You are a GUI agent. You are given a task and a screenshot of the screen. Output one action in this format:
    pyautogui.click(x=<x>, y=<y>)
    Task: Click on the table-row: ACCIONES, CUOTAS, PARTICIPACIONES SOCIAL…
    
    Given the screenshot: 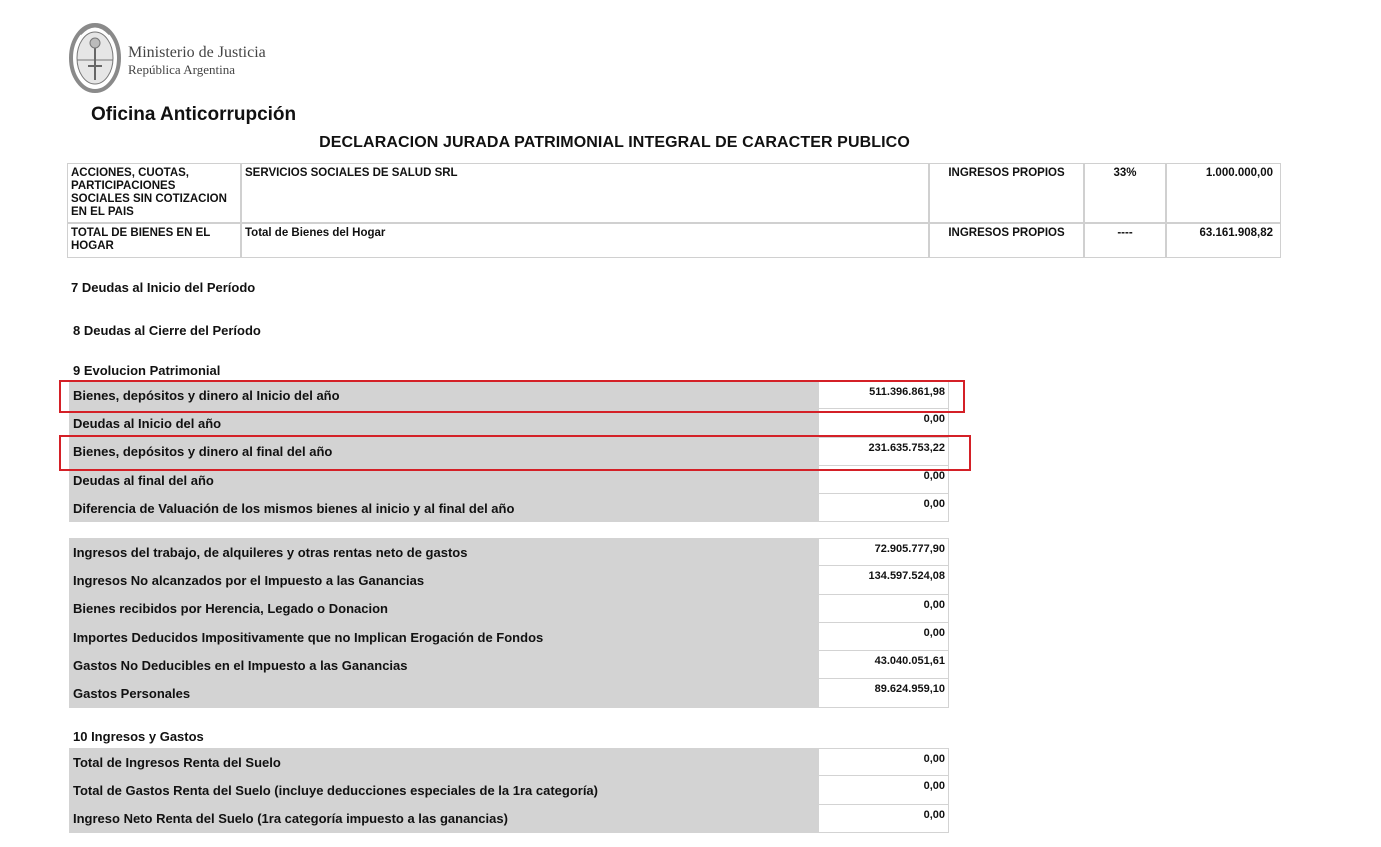 What is the action you would take?
    pyautogui.click(x=674, y=193)
    